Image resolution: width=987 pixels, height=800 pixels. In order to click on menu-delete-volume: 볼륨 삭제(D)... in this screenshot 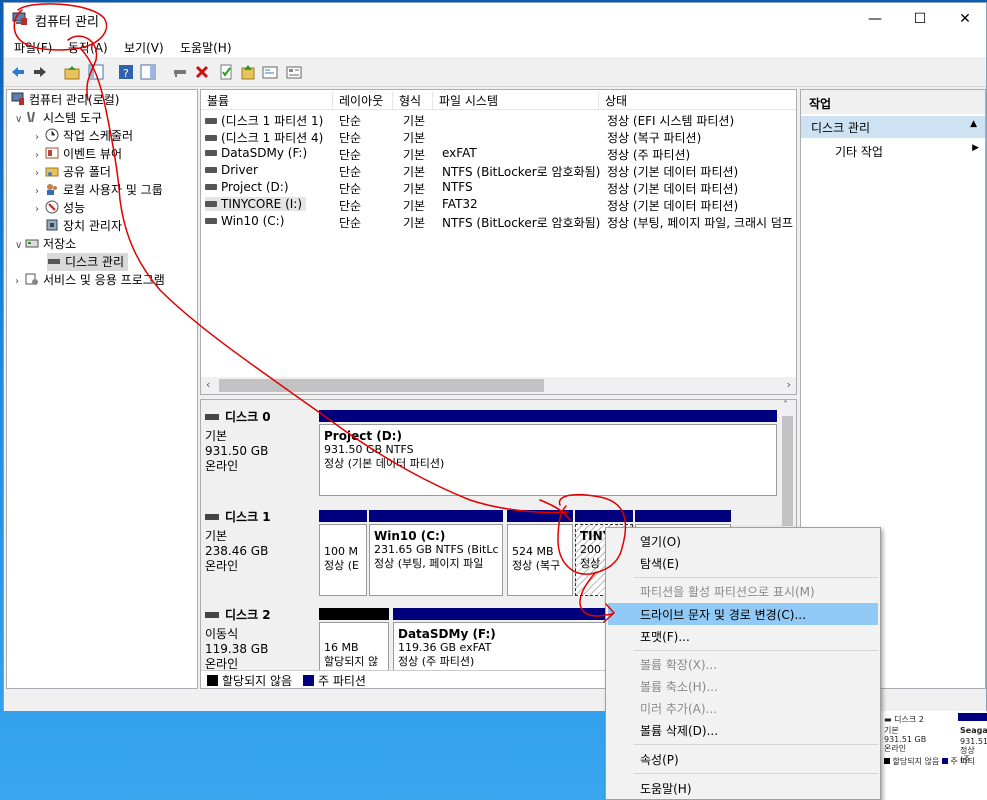, I will do `click(743, 730)`.